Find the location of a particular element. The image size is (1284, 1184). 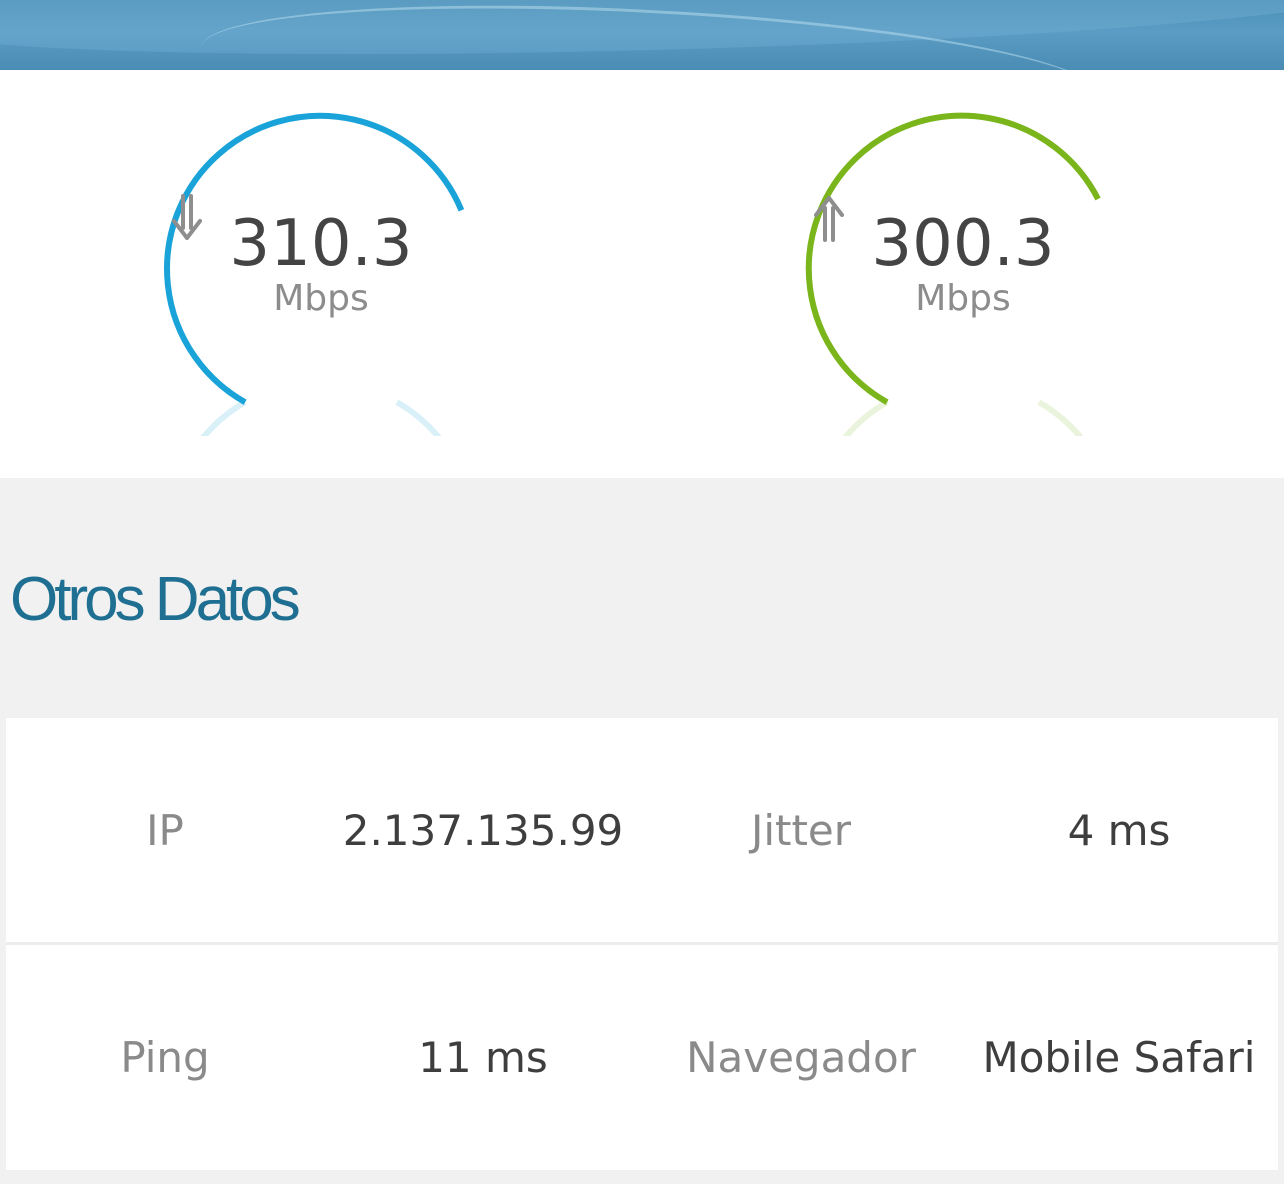

detail-label: Jitter is located at coordinates (801, 830).